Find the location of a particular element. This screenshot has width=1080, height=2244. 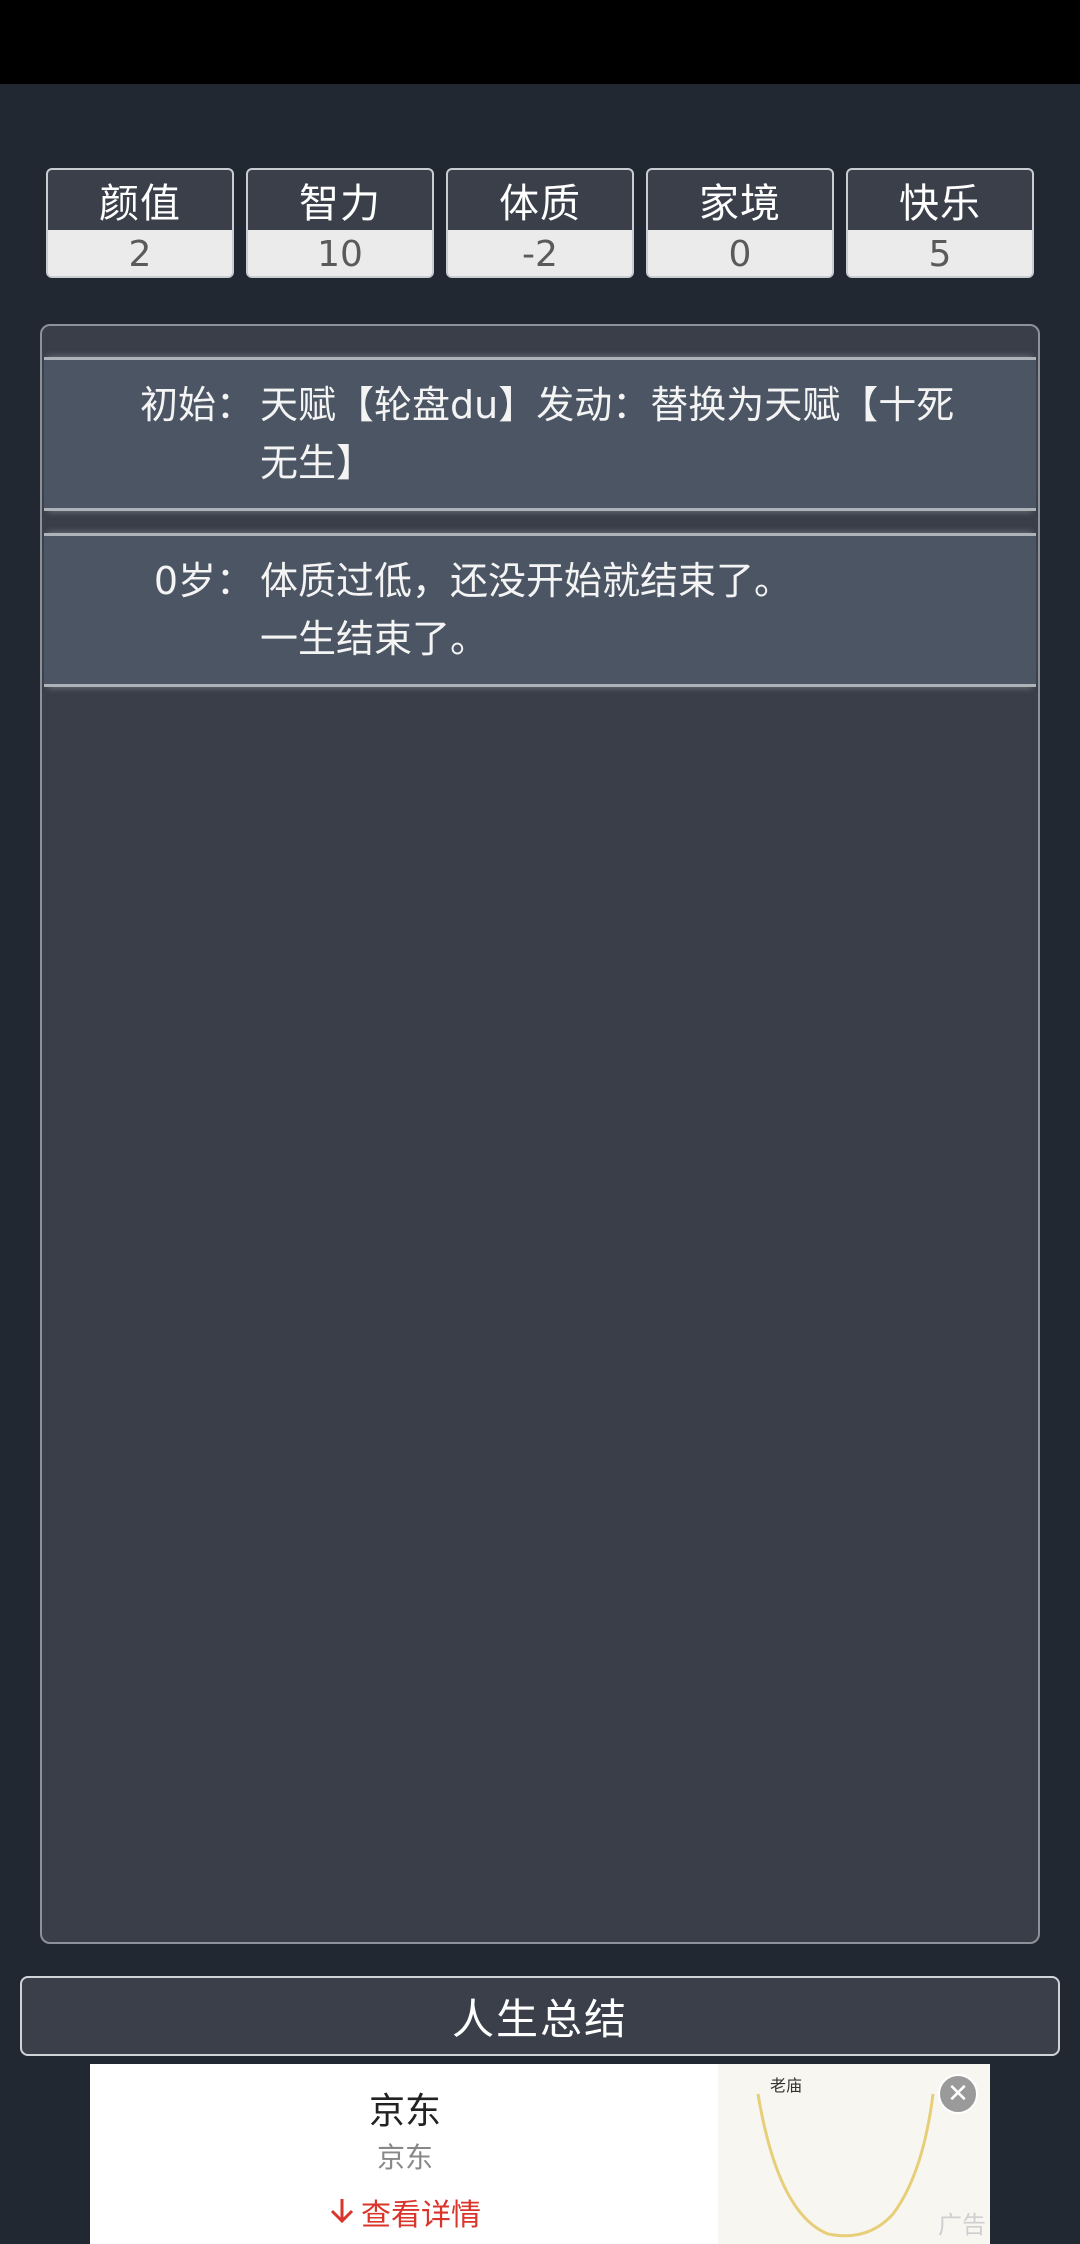

log-line: 天赋【轮盘du】发动：替换为天赋【十死 is located at coordinates (607, 405).